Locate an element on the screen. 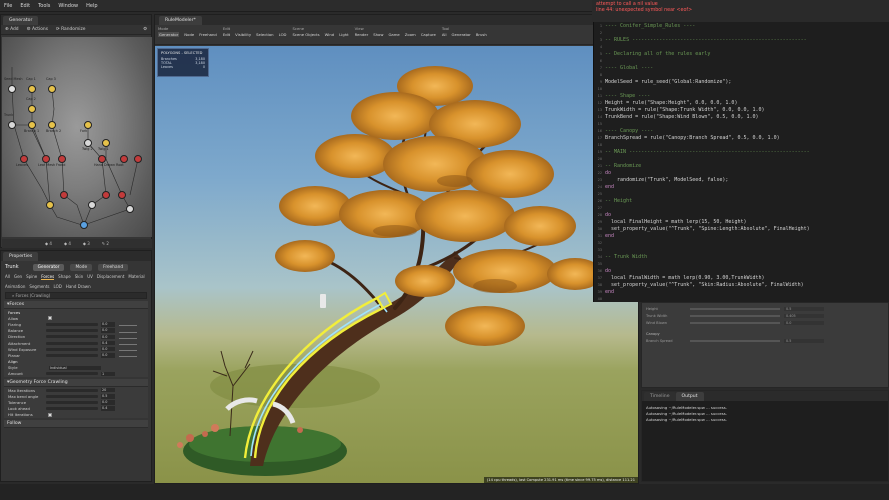 Image resolution: width=889 pixels, height=500 pixels. category-tab-all: All is located at coordinates (7, 277).